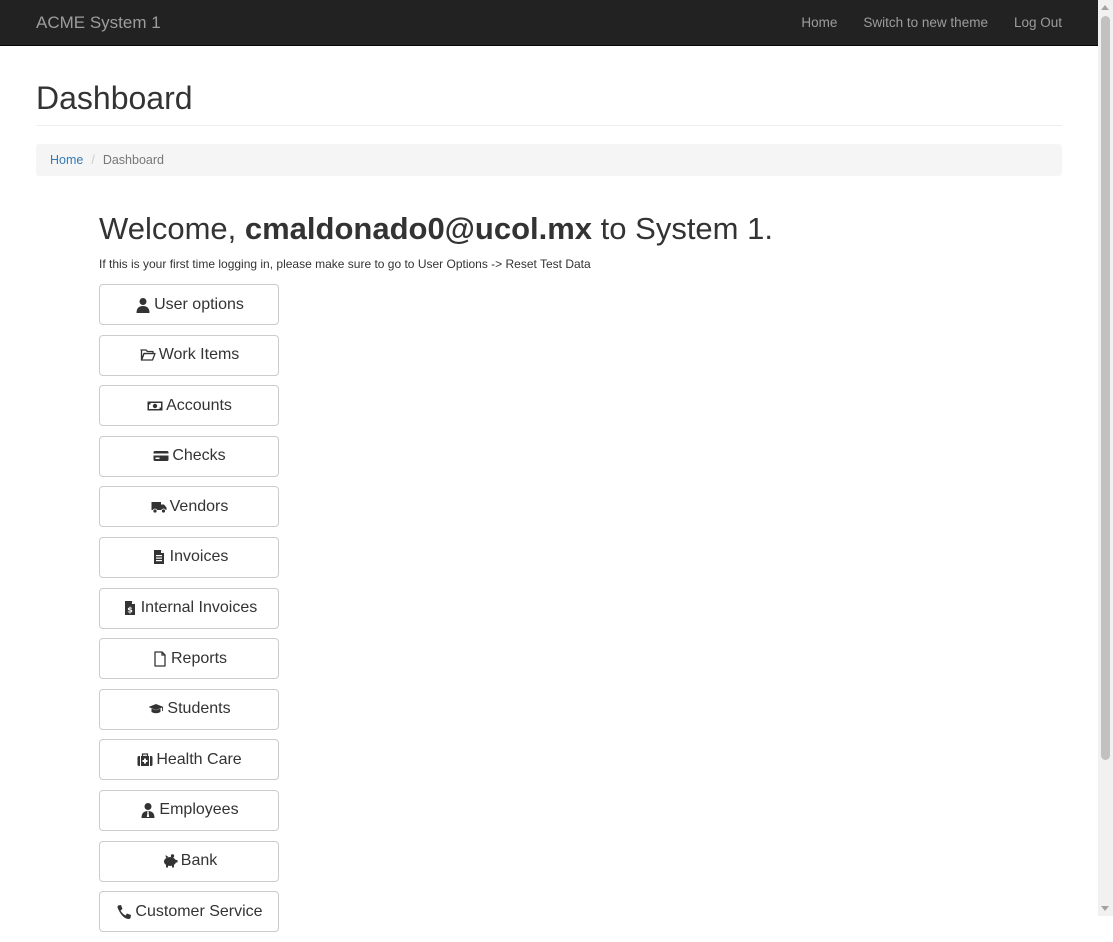 The width and height of the screenshot is (1113, 942). Describe the element at coordinates (199, 709) in the screenshot. I see `menu-label: Students` at that location.